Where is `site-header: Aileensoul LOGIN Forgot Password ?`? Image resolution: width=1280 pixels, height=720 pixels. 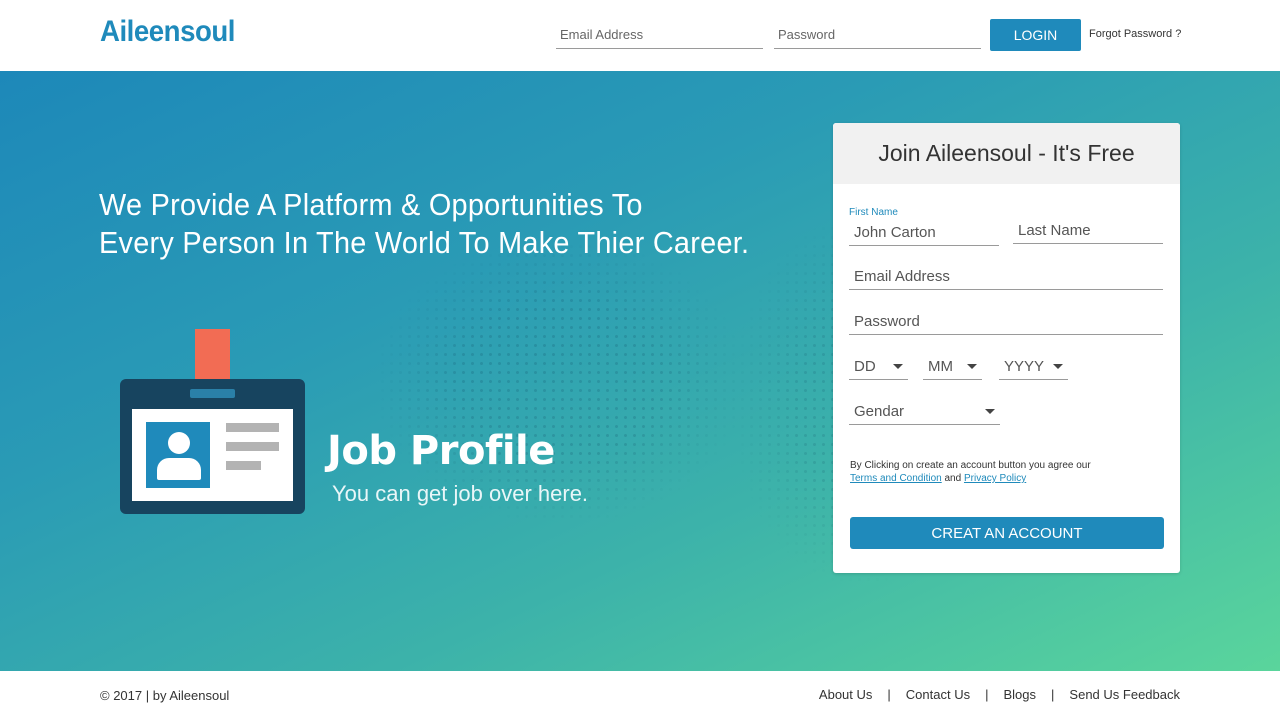
site-header: Aileensoul LOGIN Forgot Password ? is located at coordinates (640, 35).